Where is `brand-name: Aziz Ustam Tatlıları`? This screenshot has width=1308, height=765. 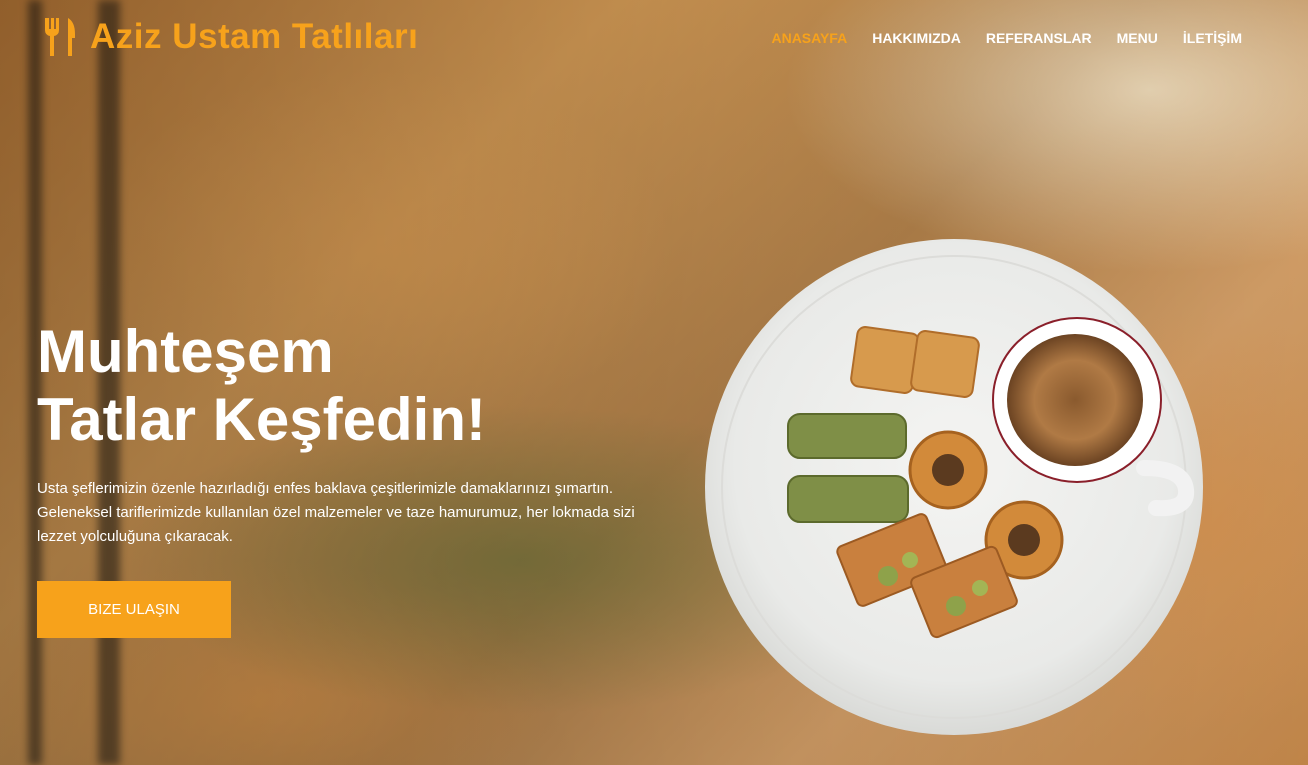 brand-name: Aziz Ustam Tatlıları is located at coordinates (254, 36).